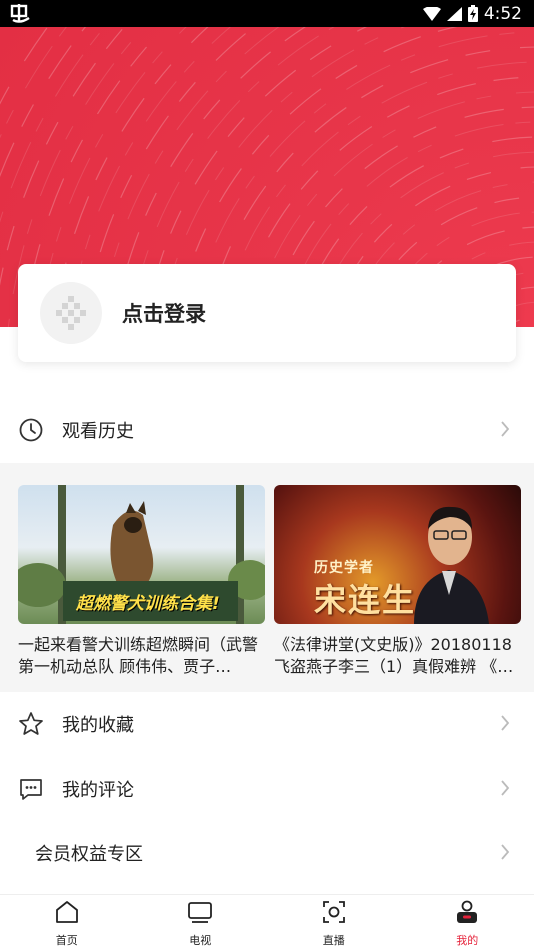  What do you see at coordinates (334, 914) in the screenshot?
I see `live-icon` at bounding box center [334, 914].